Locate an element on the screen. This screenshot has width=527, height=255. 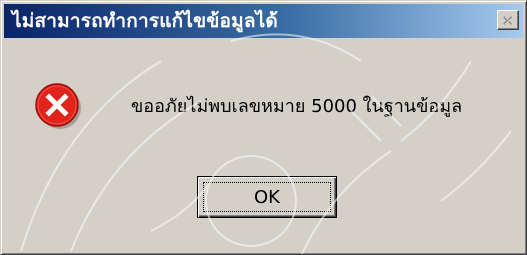
close-icon is located at coordinates (508, 20).